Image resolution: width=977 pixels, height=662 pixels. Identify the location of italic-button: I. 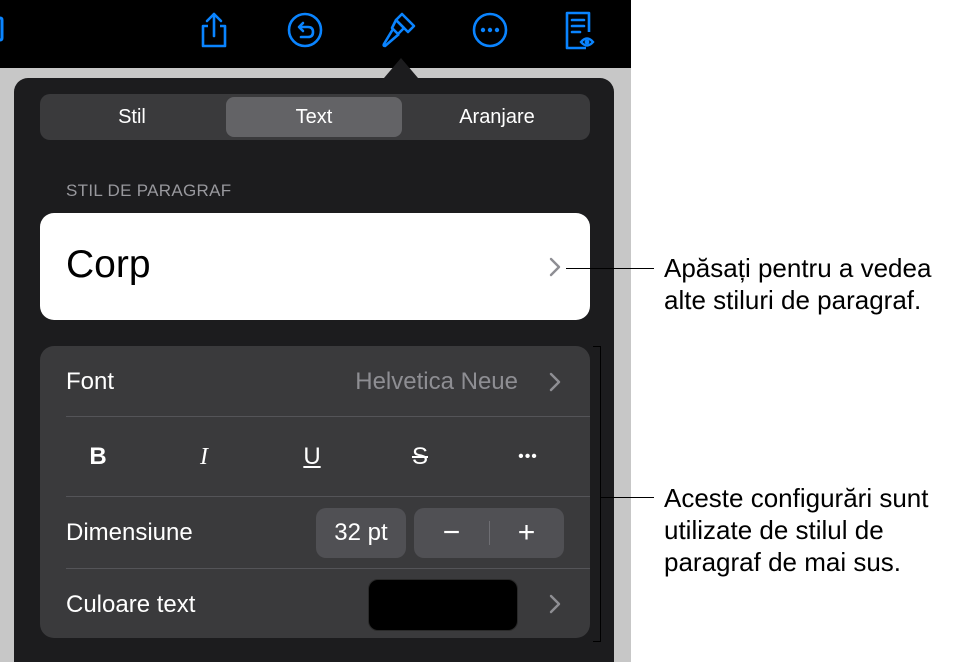
(204, 457).